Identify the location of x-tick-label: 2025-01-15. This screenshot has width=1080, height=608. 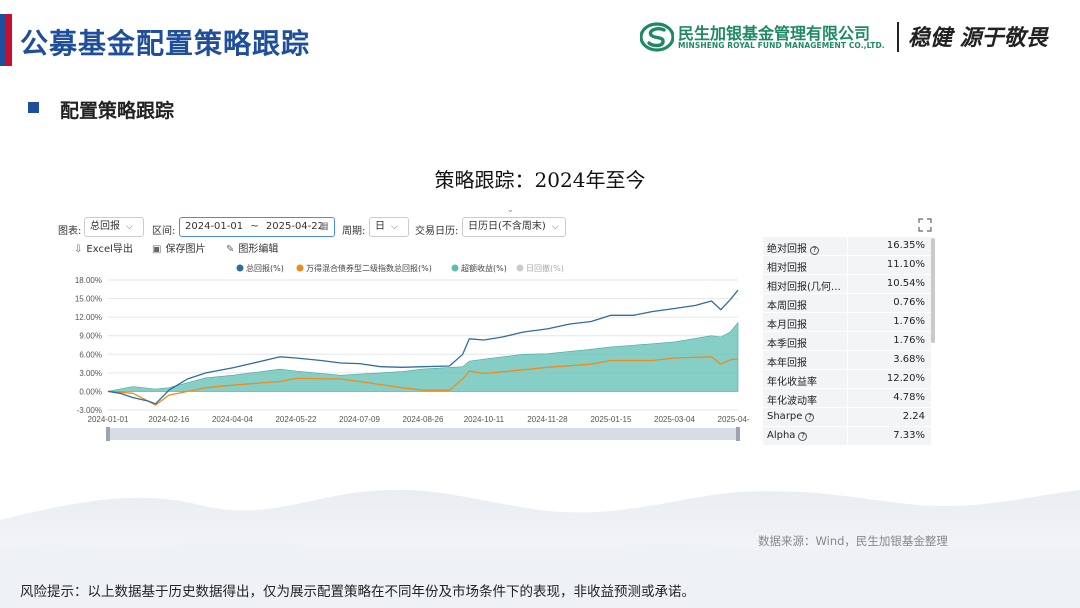
(610, 419).